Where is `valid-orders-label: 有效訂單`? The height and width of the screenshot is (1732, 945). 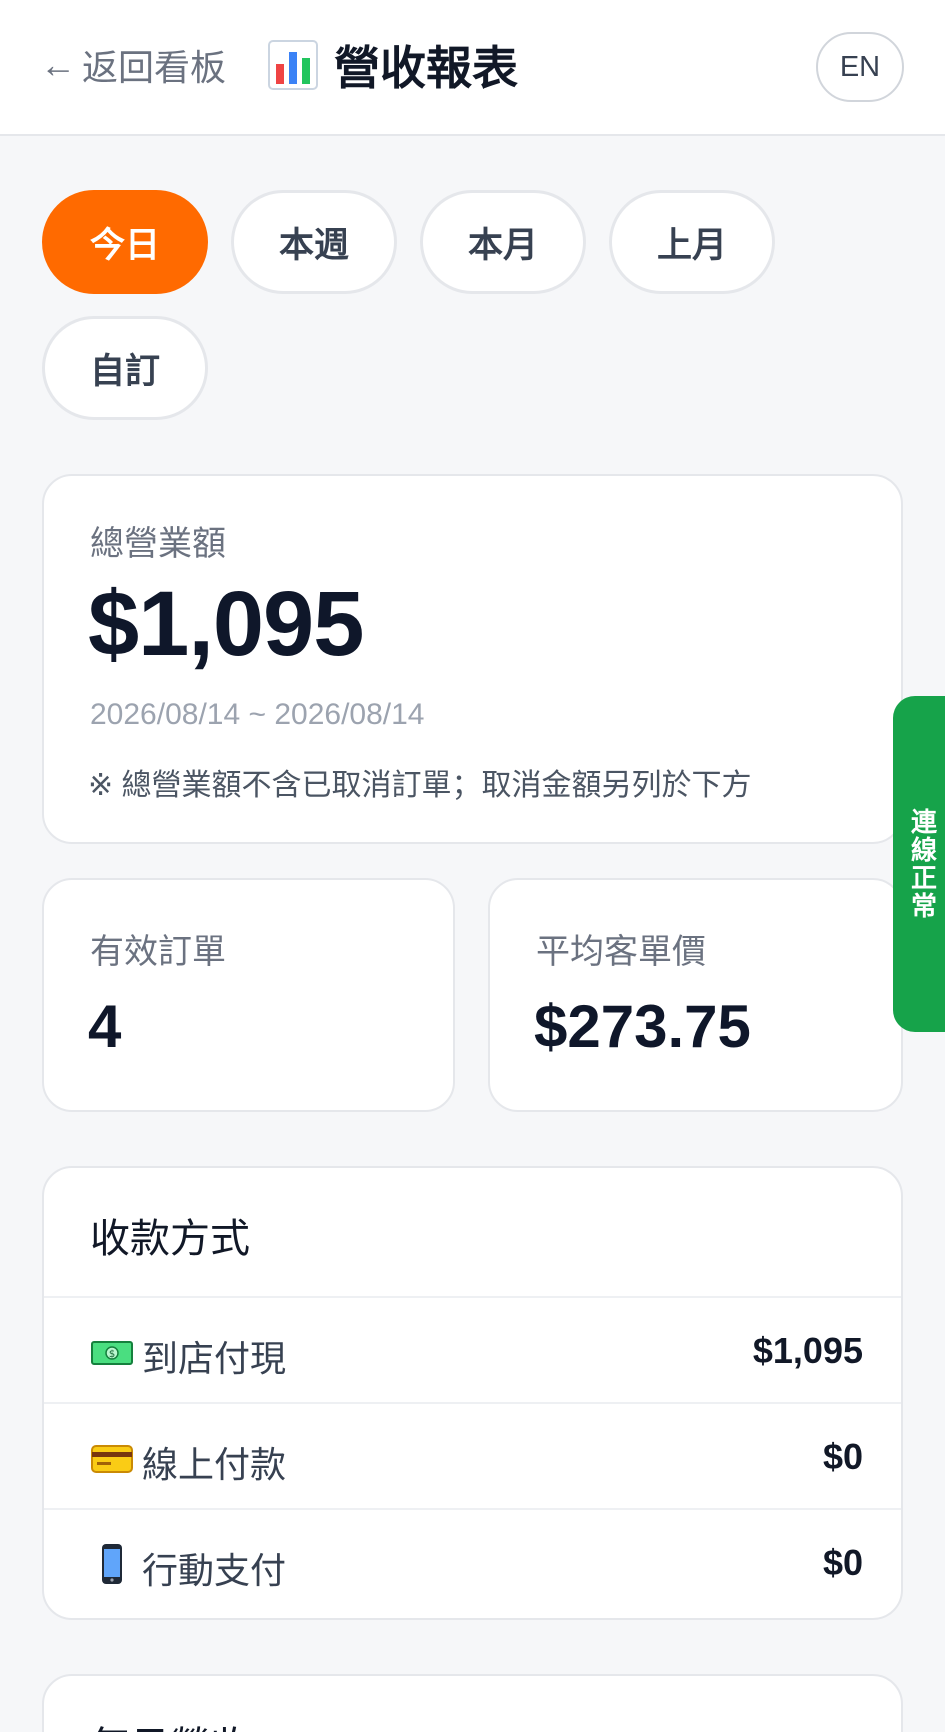 valid-orders-label: 有效訂單 is located at coordinates (158, 952).